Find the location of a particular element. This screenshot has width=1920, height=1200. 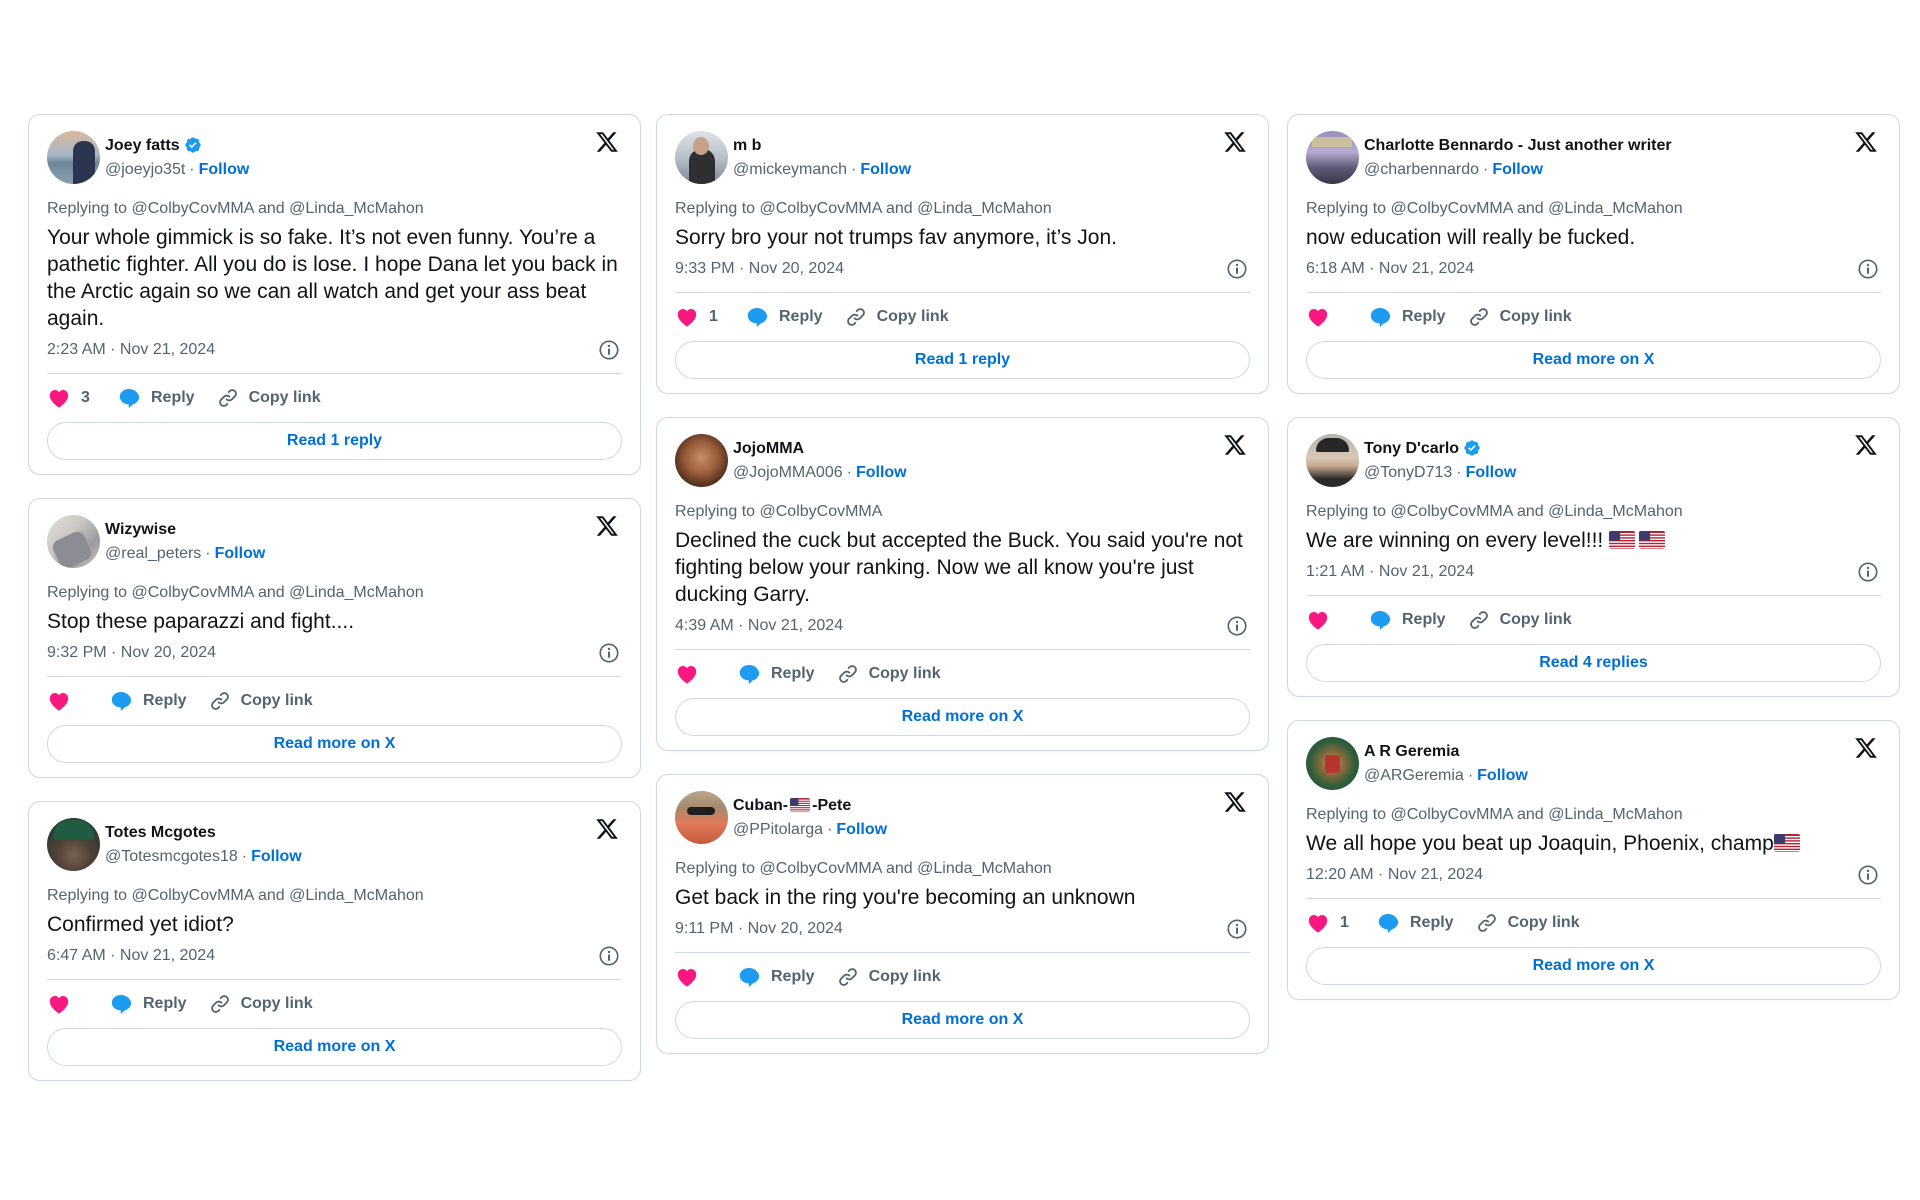

author-handle: @real_peters is located at coordinates (153, 553).